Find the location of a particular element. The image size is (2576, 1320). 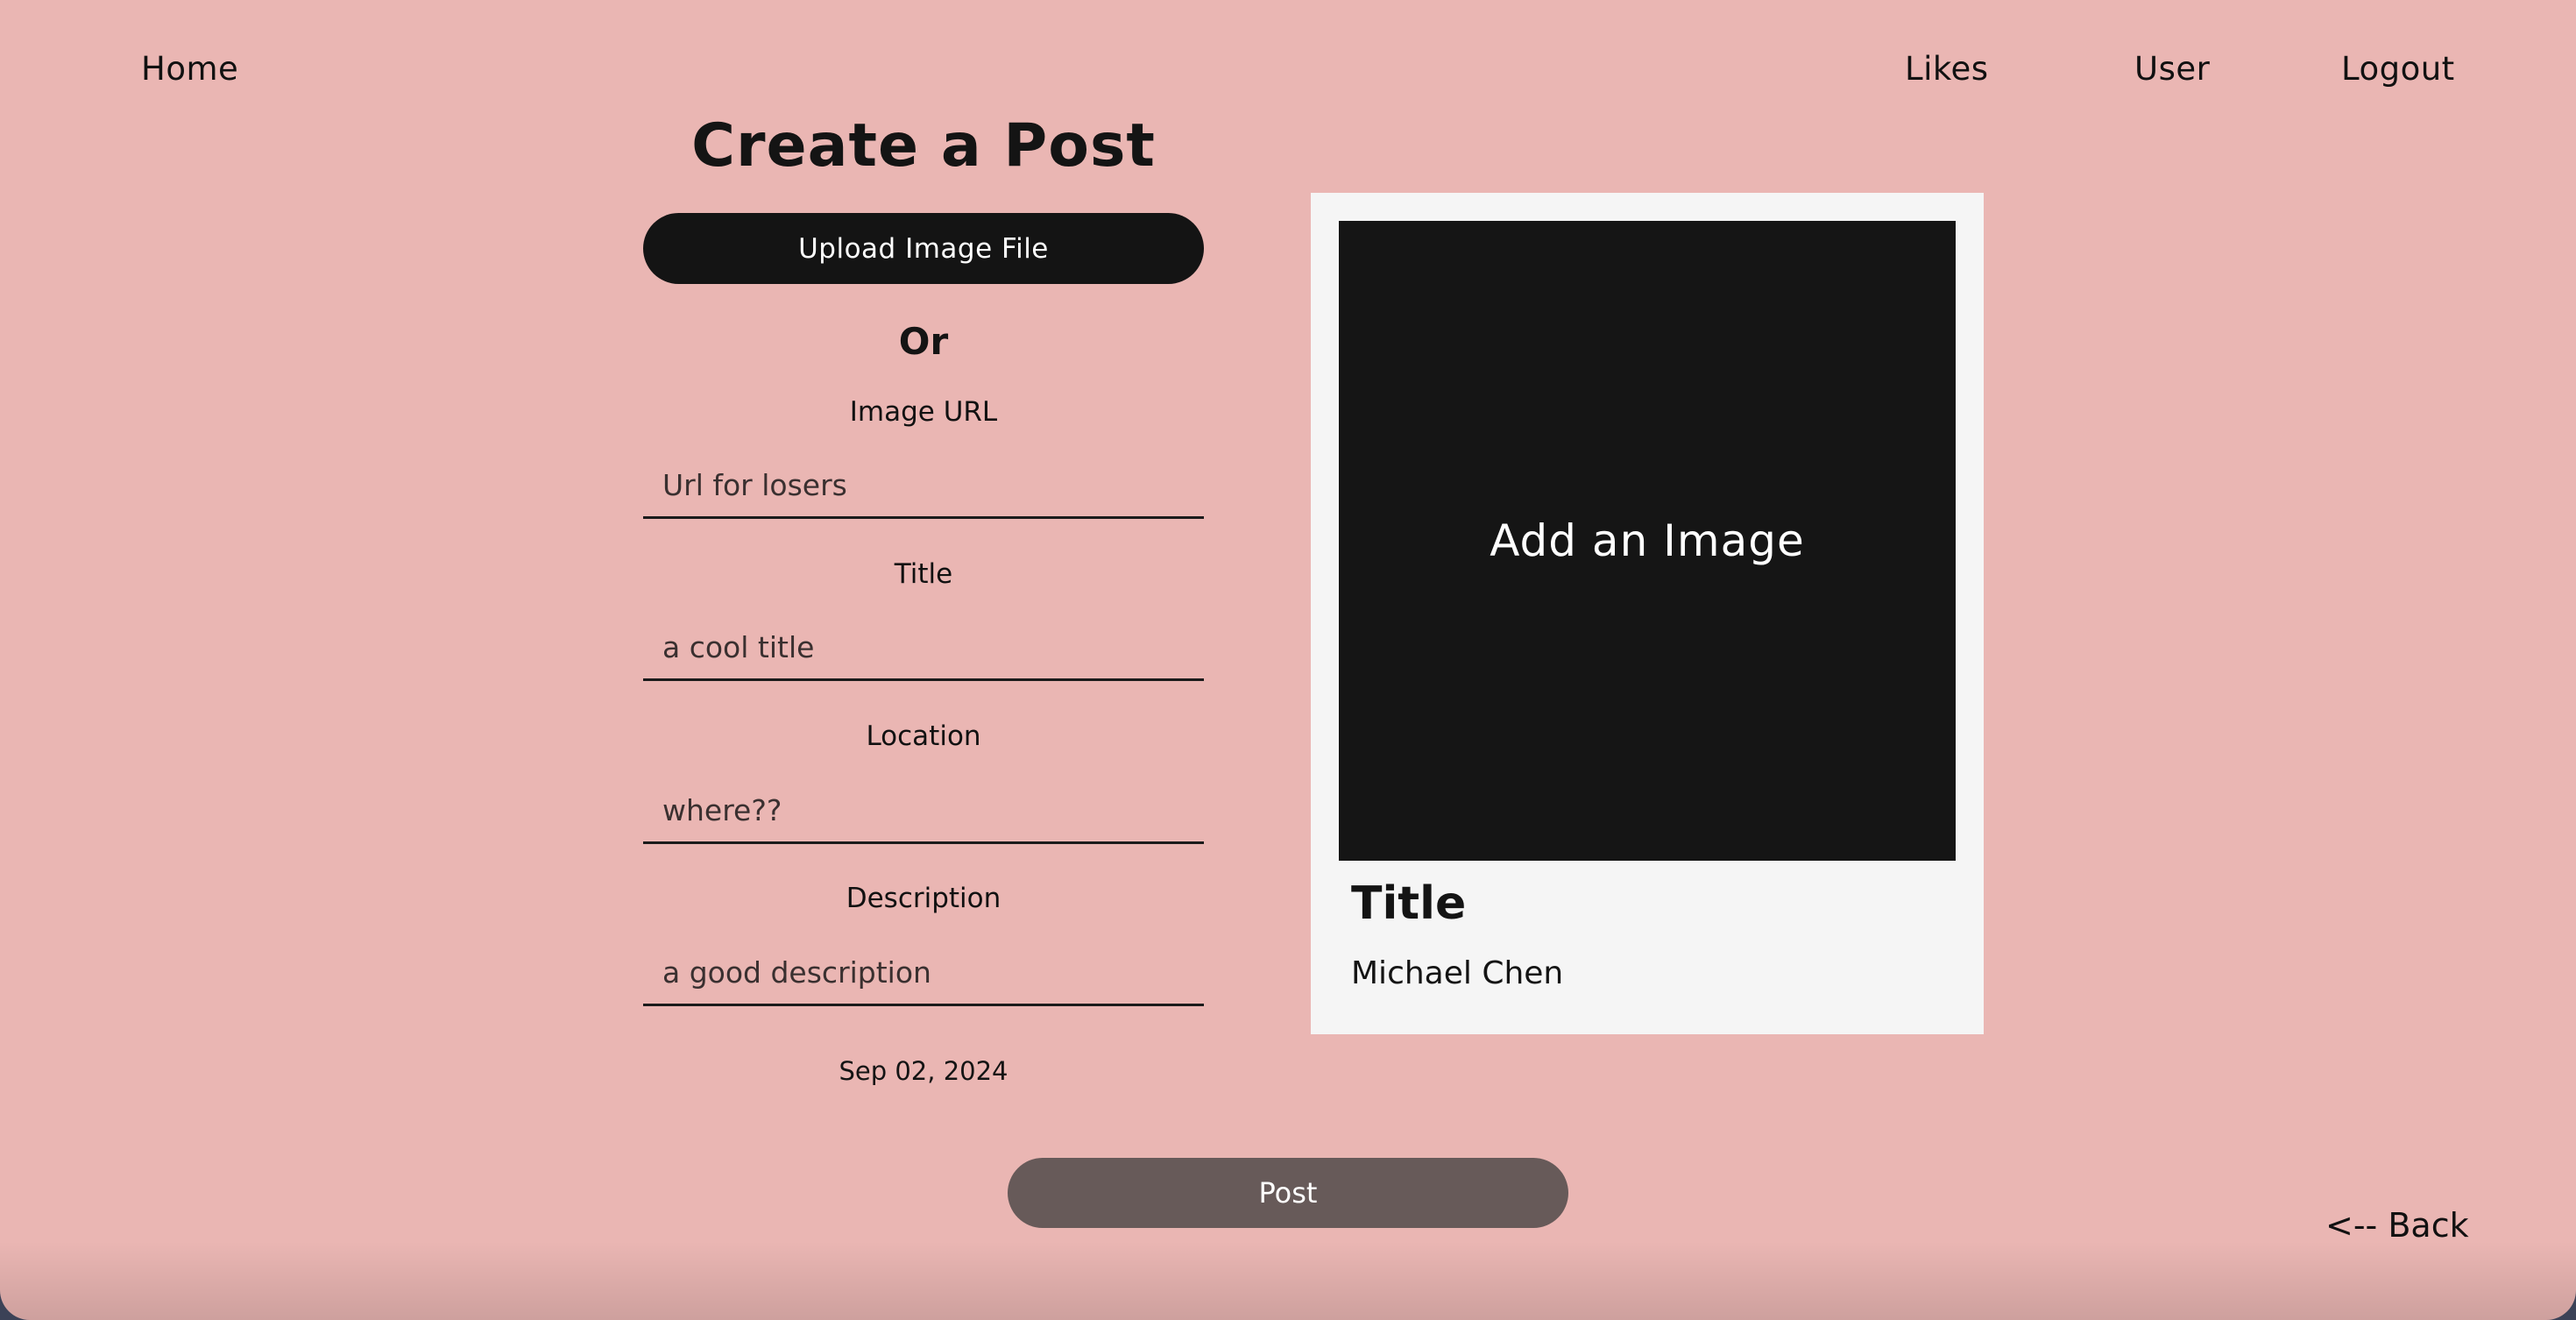

nav-home-link: Home is located at coordinates (189, 69).